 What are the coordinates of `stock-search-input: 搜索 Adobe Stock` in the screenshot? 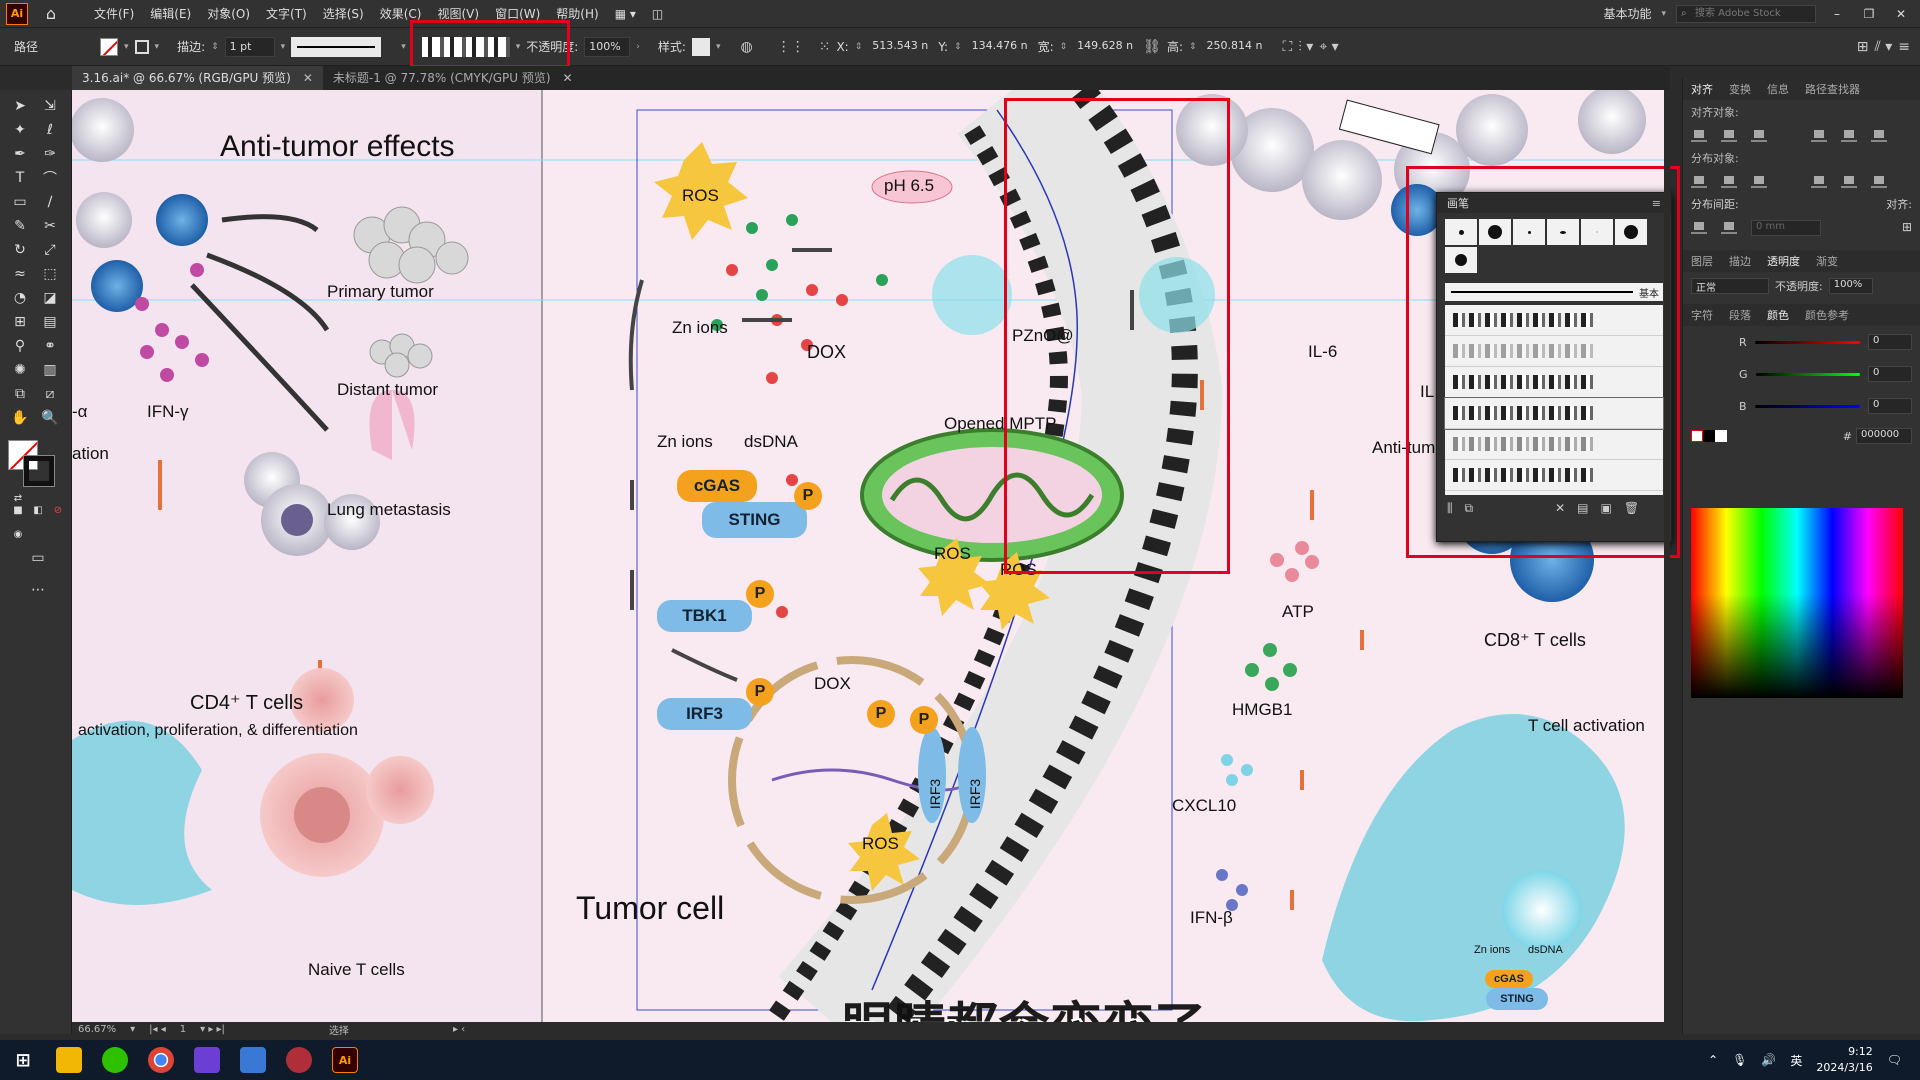 It's located at (1746, 13).